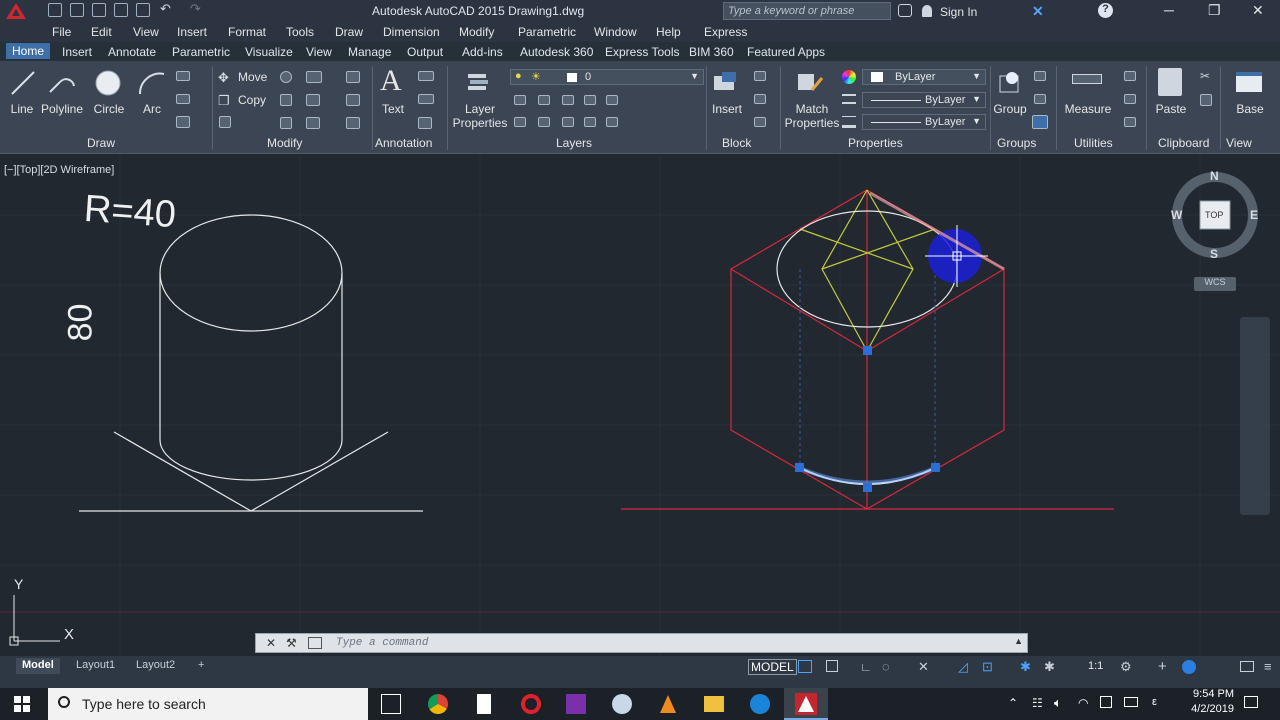  What do you see at coordinates (1083, 703) in the screenshot?
I see `wifi-icon: ◠` at bounding box center [1083, 703].